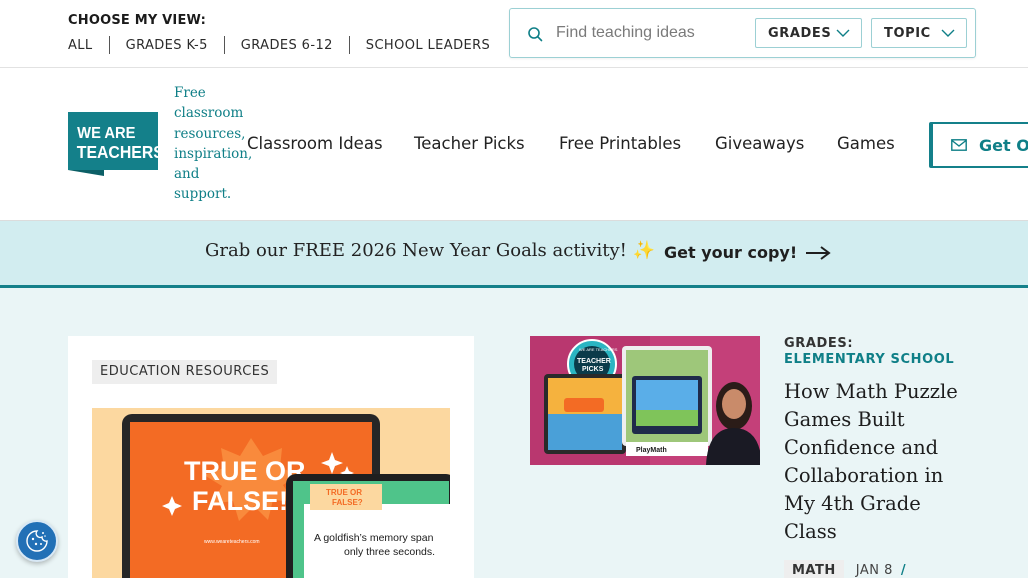 The height and width of the screenshot is (578, 1028). I want to click on search-input, so click(654, 33).